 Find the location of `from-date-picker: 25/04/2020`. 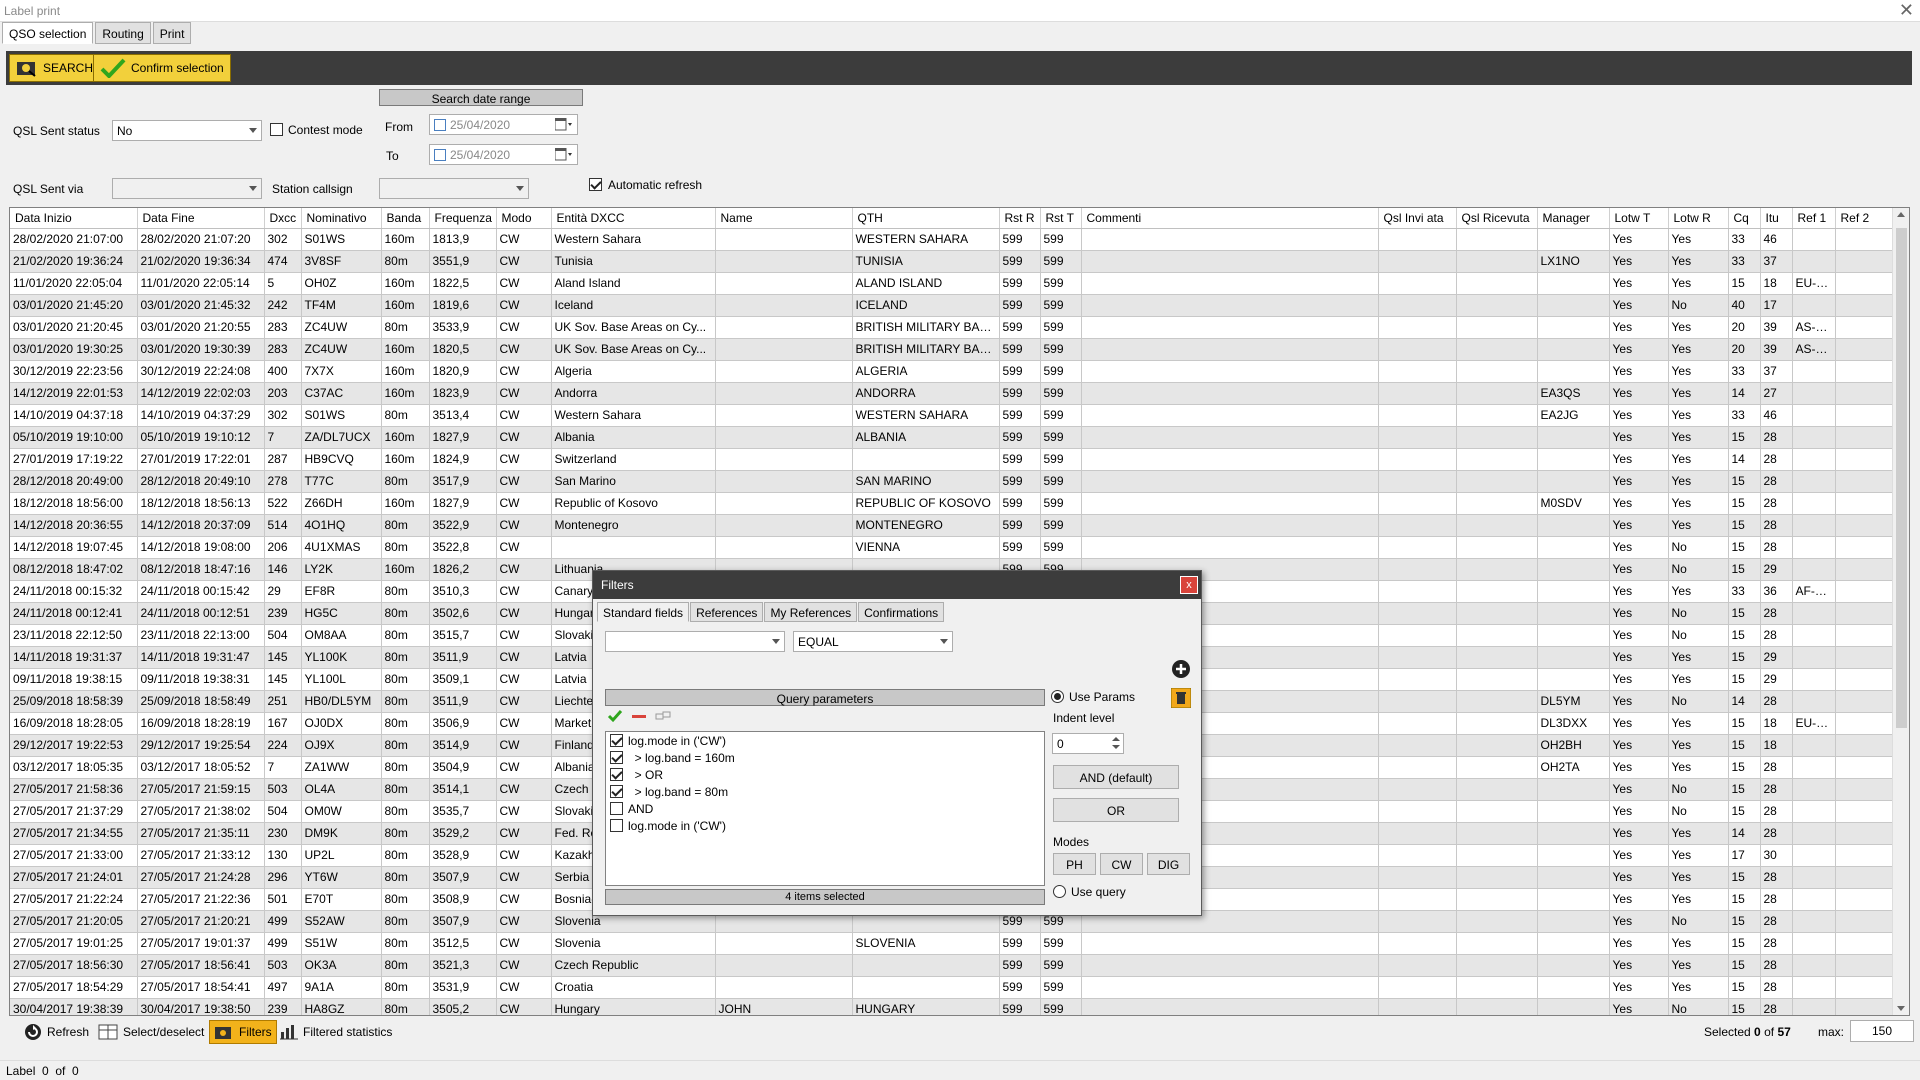

from-date-picker: 25/04/2020 is located at coordinates (503, 124).